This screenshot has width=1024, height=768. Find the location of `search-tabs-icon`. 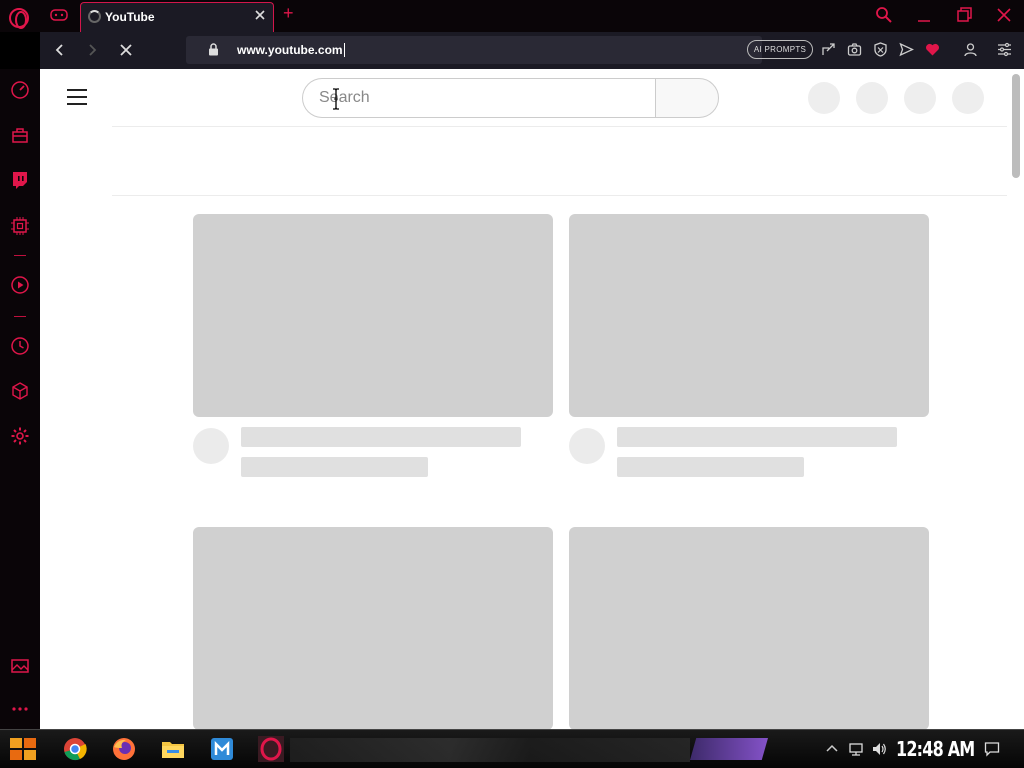

search-tabs-icon is located at coordinates (884, 15).